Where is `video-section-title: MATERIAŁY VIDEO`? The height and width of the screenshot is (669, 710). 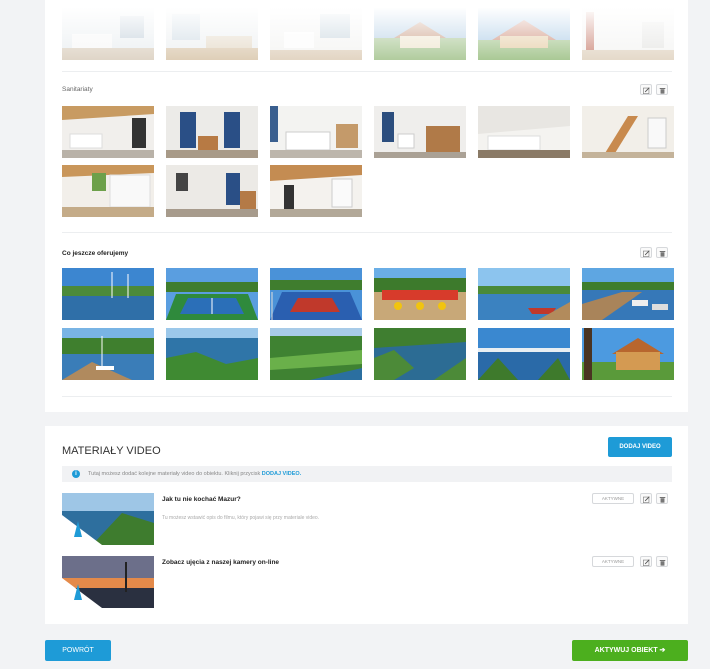 video-section-title: MATERIAŁY VIDEO is located at coordinates (111, 451).